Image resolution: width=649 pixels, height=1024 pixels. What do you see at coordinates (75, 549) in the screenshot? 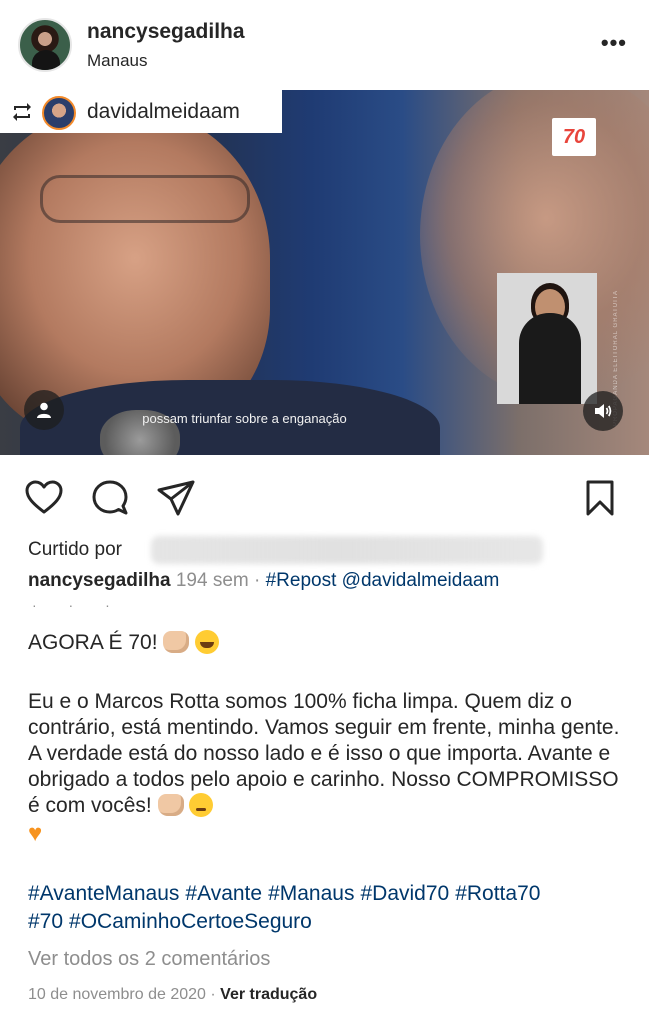
I see `liked-by-label: Curtido por` at bounding box center [75, 549].